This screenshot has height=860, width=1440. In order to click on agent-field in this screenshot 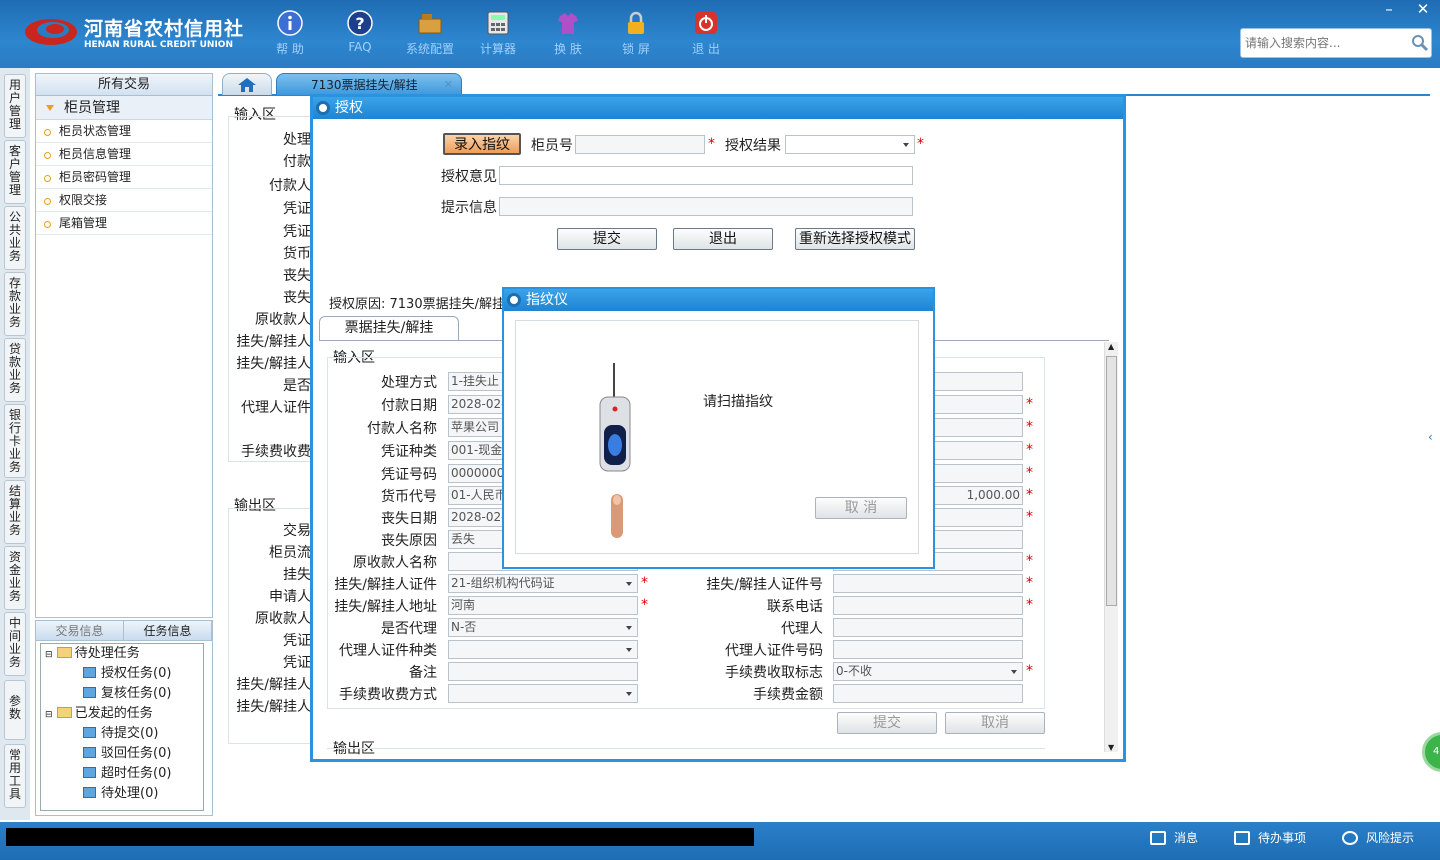, I will do `click(928, 627)`.